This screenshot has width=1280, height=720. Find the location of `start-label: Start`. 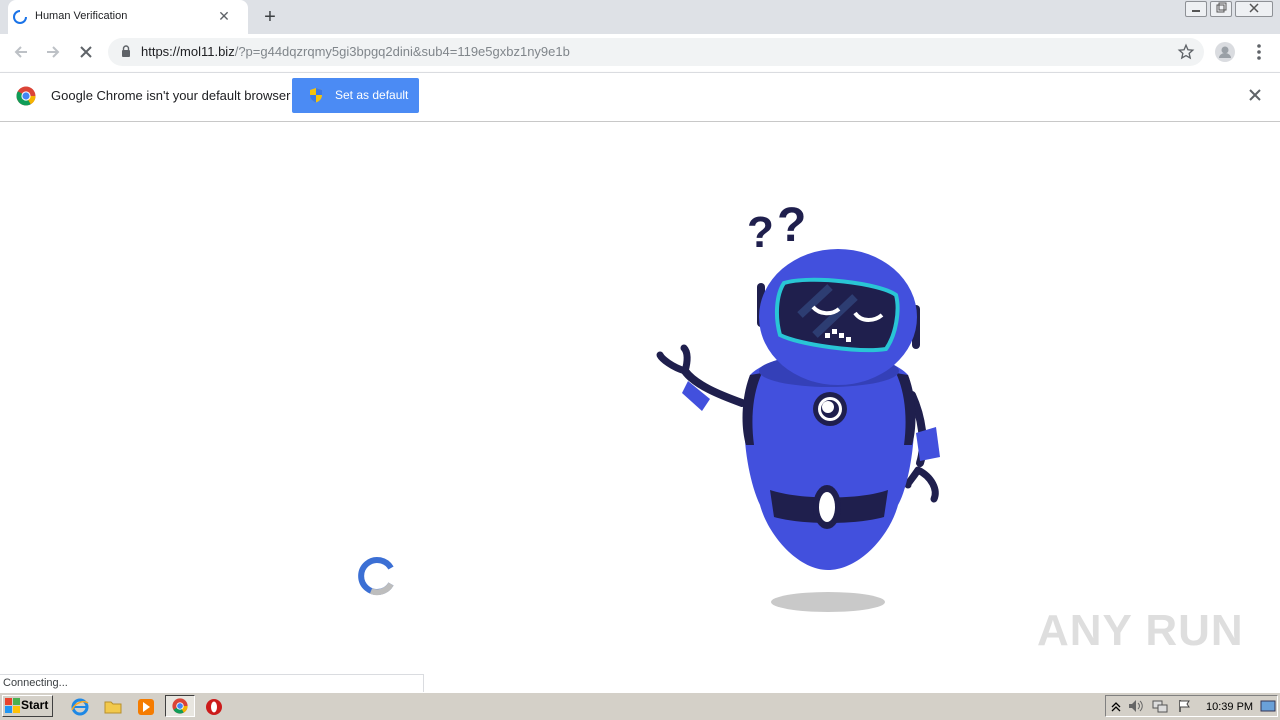

start-label: Start is located at coordinates (35, 705).